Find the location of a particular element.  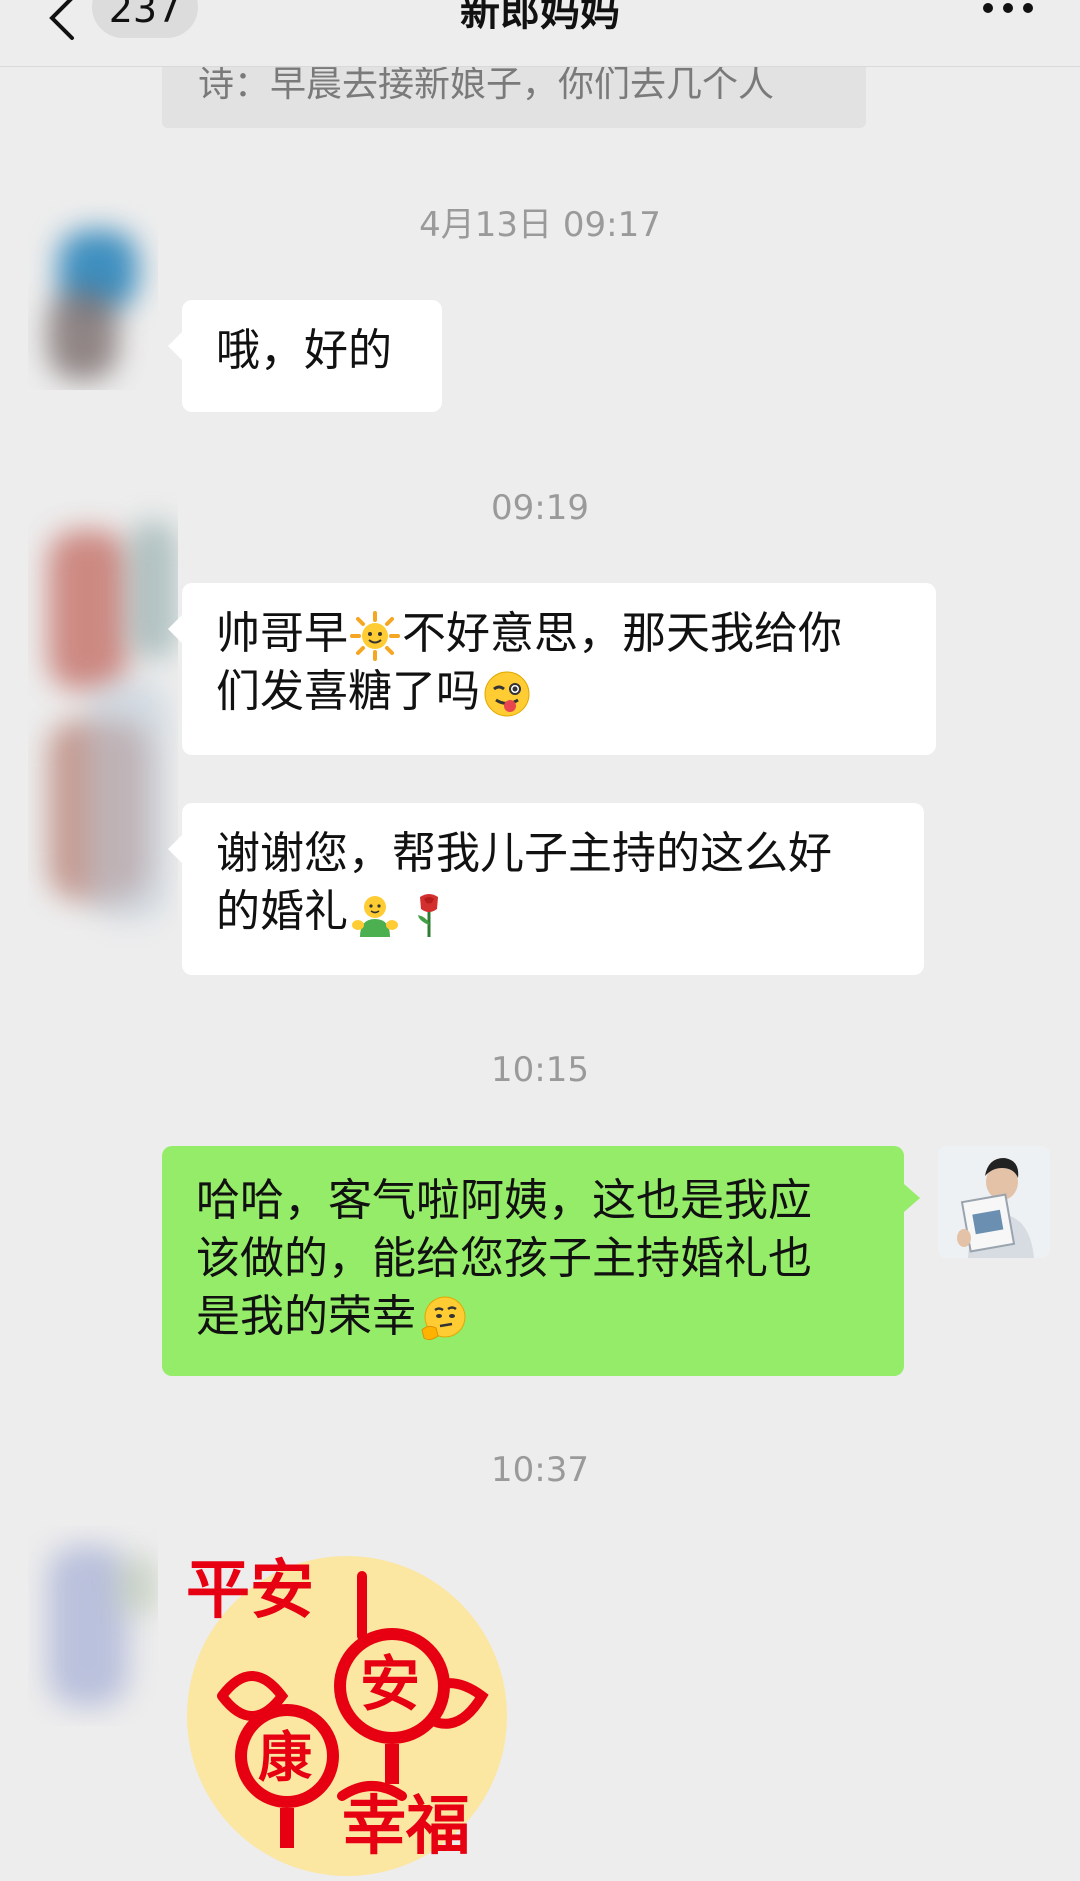

timestamp: 10:15 is located at coordinates (540, 1070).